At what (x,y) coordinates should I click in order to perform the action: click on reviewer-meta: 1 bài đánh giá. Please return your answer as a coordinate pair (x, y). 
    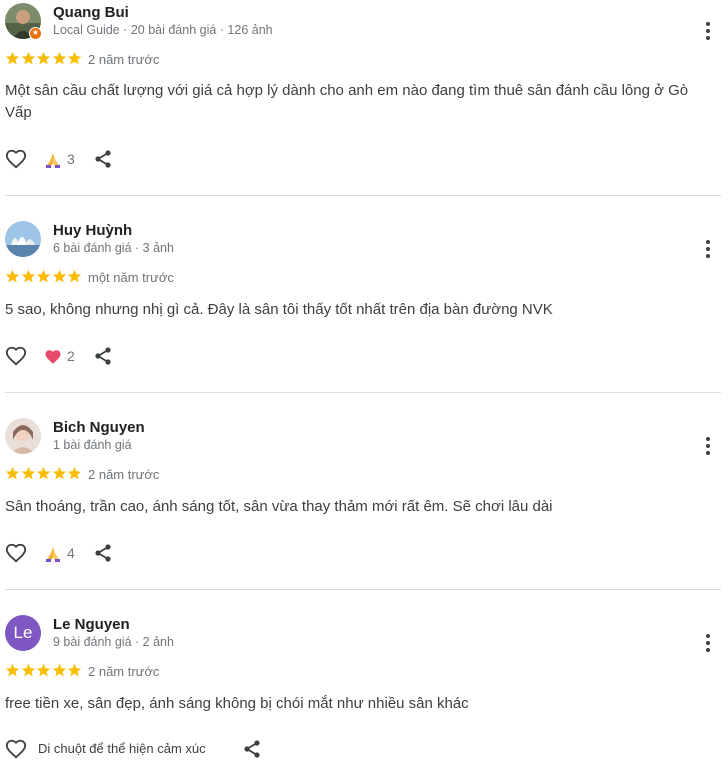
    Looking at the image, I should click on (92, 445).